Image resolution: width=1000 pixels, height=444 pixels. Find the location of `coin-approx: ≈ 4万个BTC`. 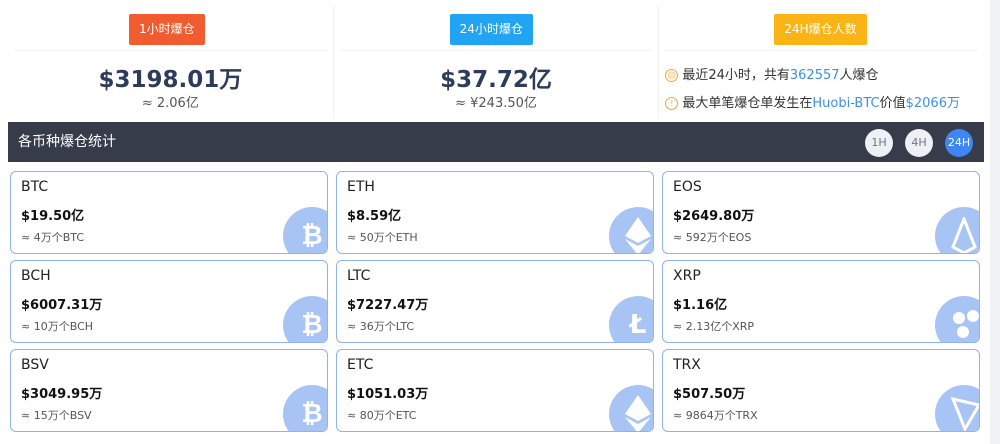

coin-approx: ≈ 4万个BTC is located at coordinates (53, 237).